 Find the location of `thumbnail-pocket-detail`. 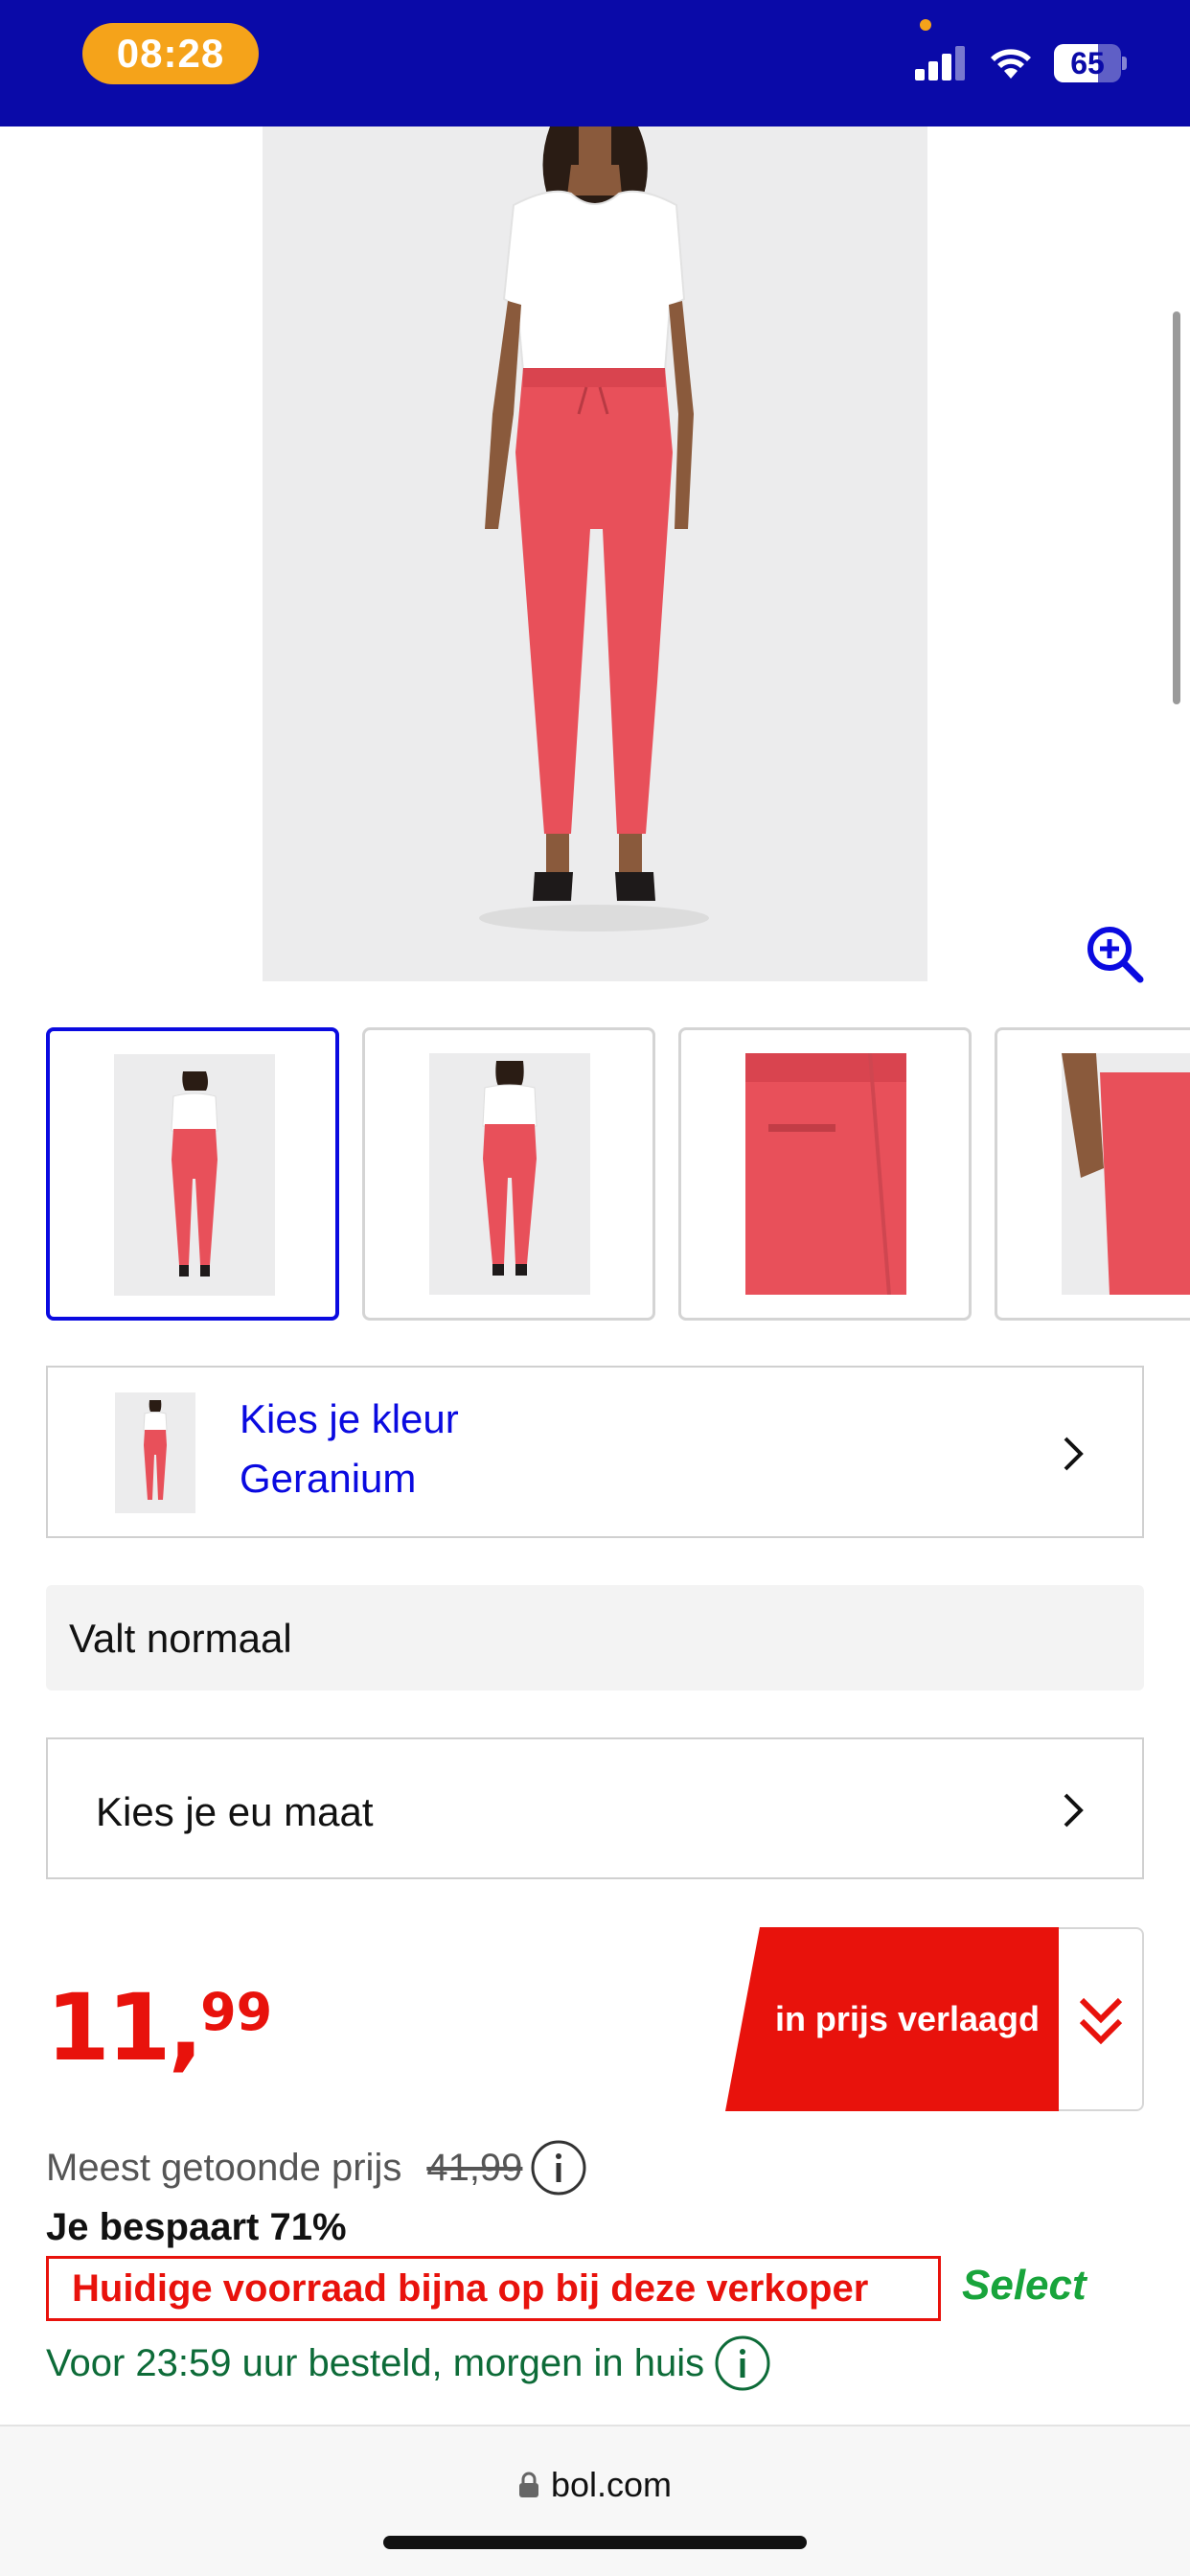

thumbnail-pocket-detail is located at coordinates (825, 1174).